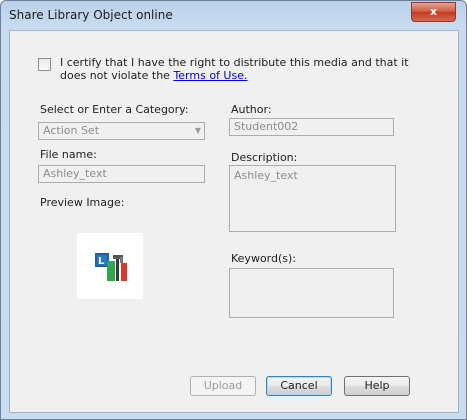 This screenshot has width=467, height=420. What do you see at coordinates (114, 109) in the screenshot?
I see `category-label: Select or Enter a Category:` at bounding box center [114, 109].